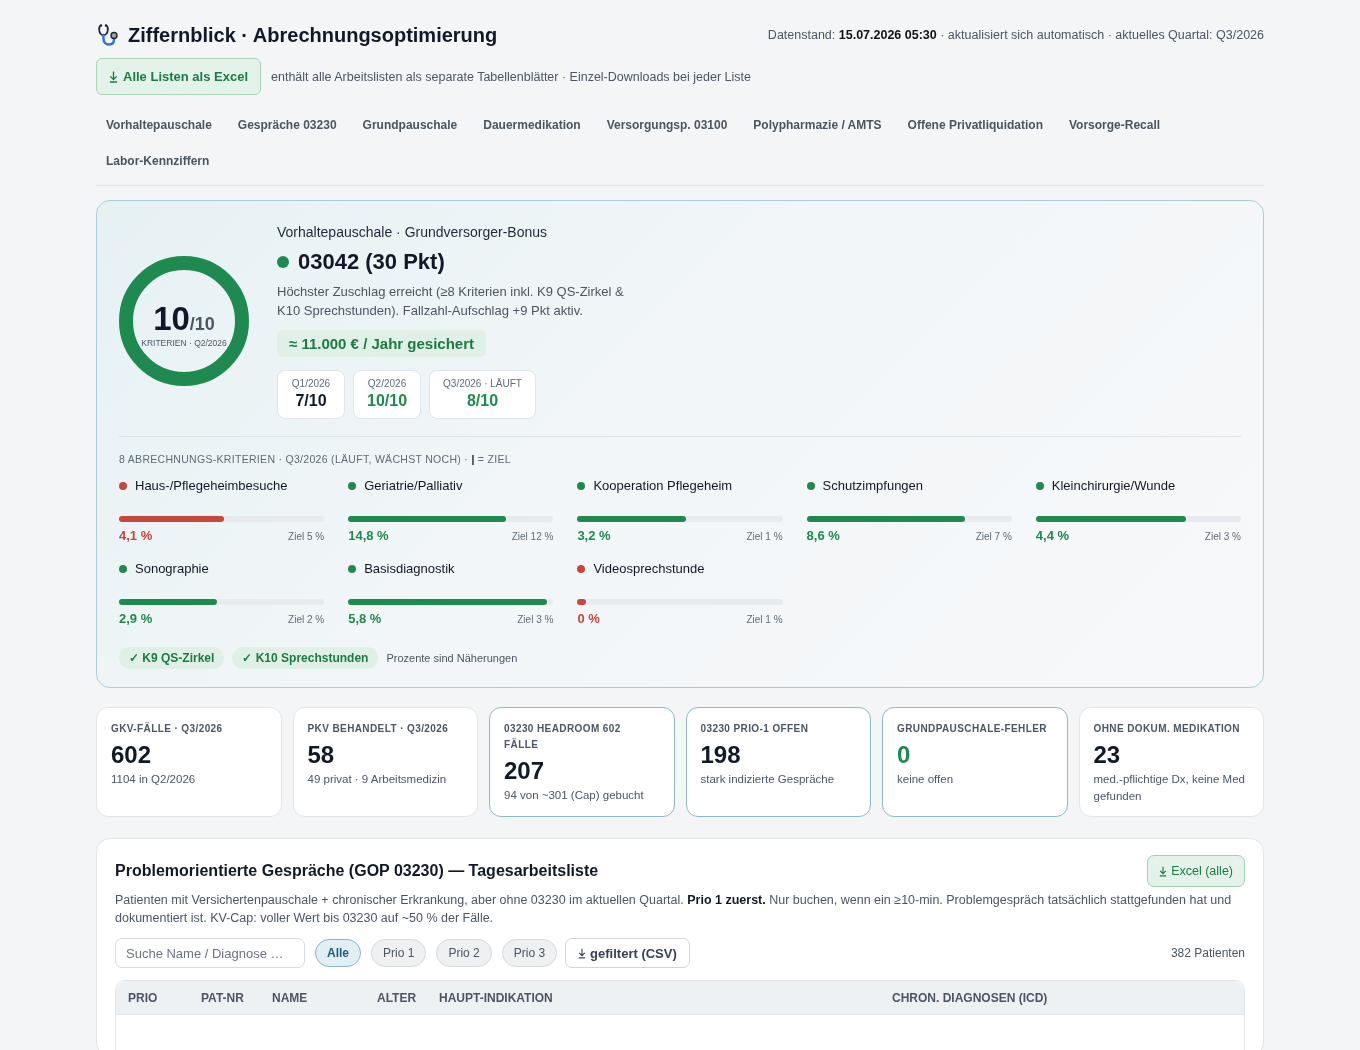 The image size is (1360, 1050). What do you see at coordinates (720, 755) in the screenshot?
I see `stat-value: 198` at bounding box center [720, 755].